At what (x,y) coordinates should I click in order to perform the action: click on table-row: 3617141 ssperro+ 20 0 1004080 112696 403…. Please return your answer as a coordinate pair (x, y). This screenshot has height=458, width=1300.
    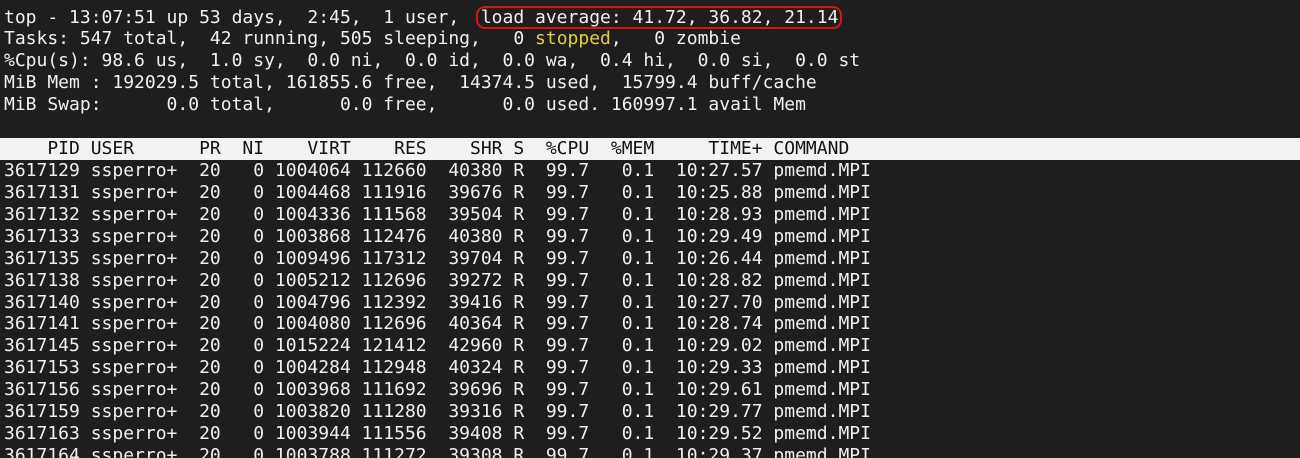
    Looking at the image, I should click on (437, 324).